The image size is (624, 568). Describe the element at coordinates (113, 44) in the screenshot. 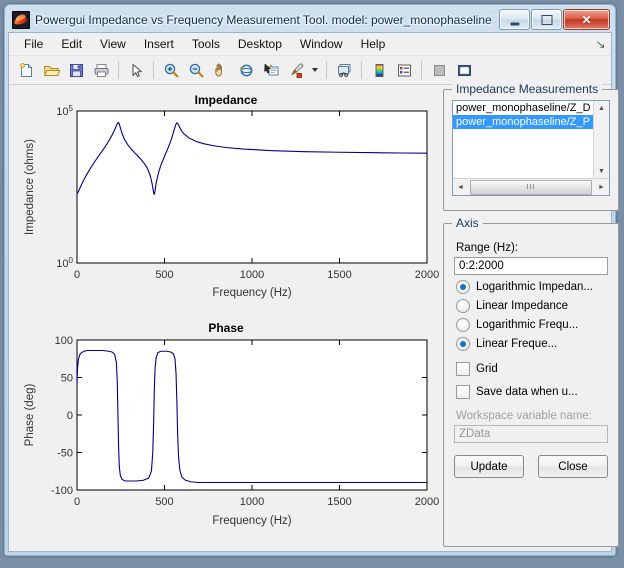

I see `menu-view: View` at that location.